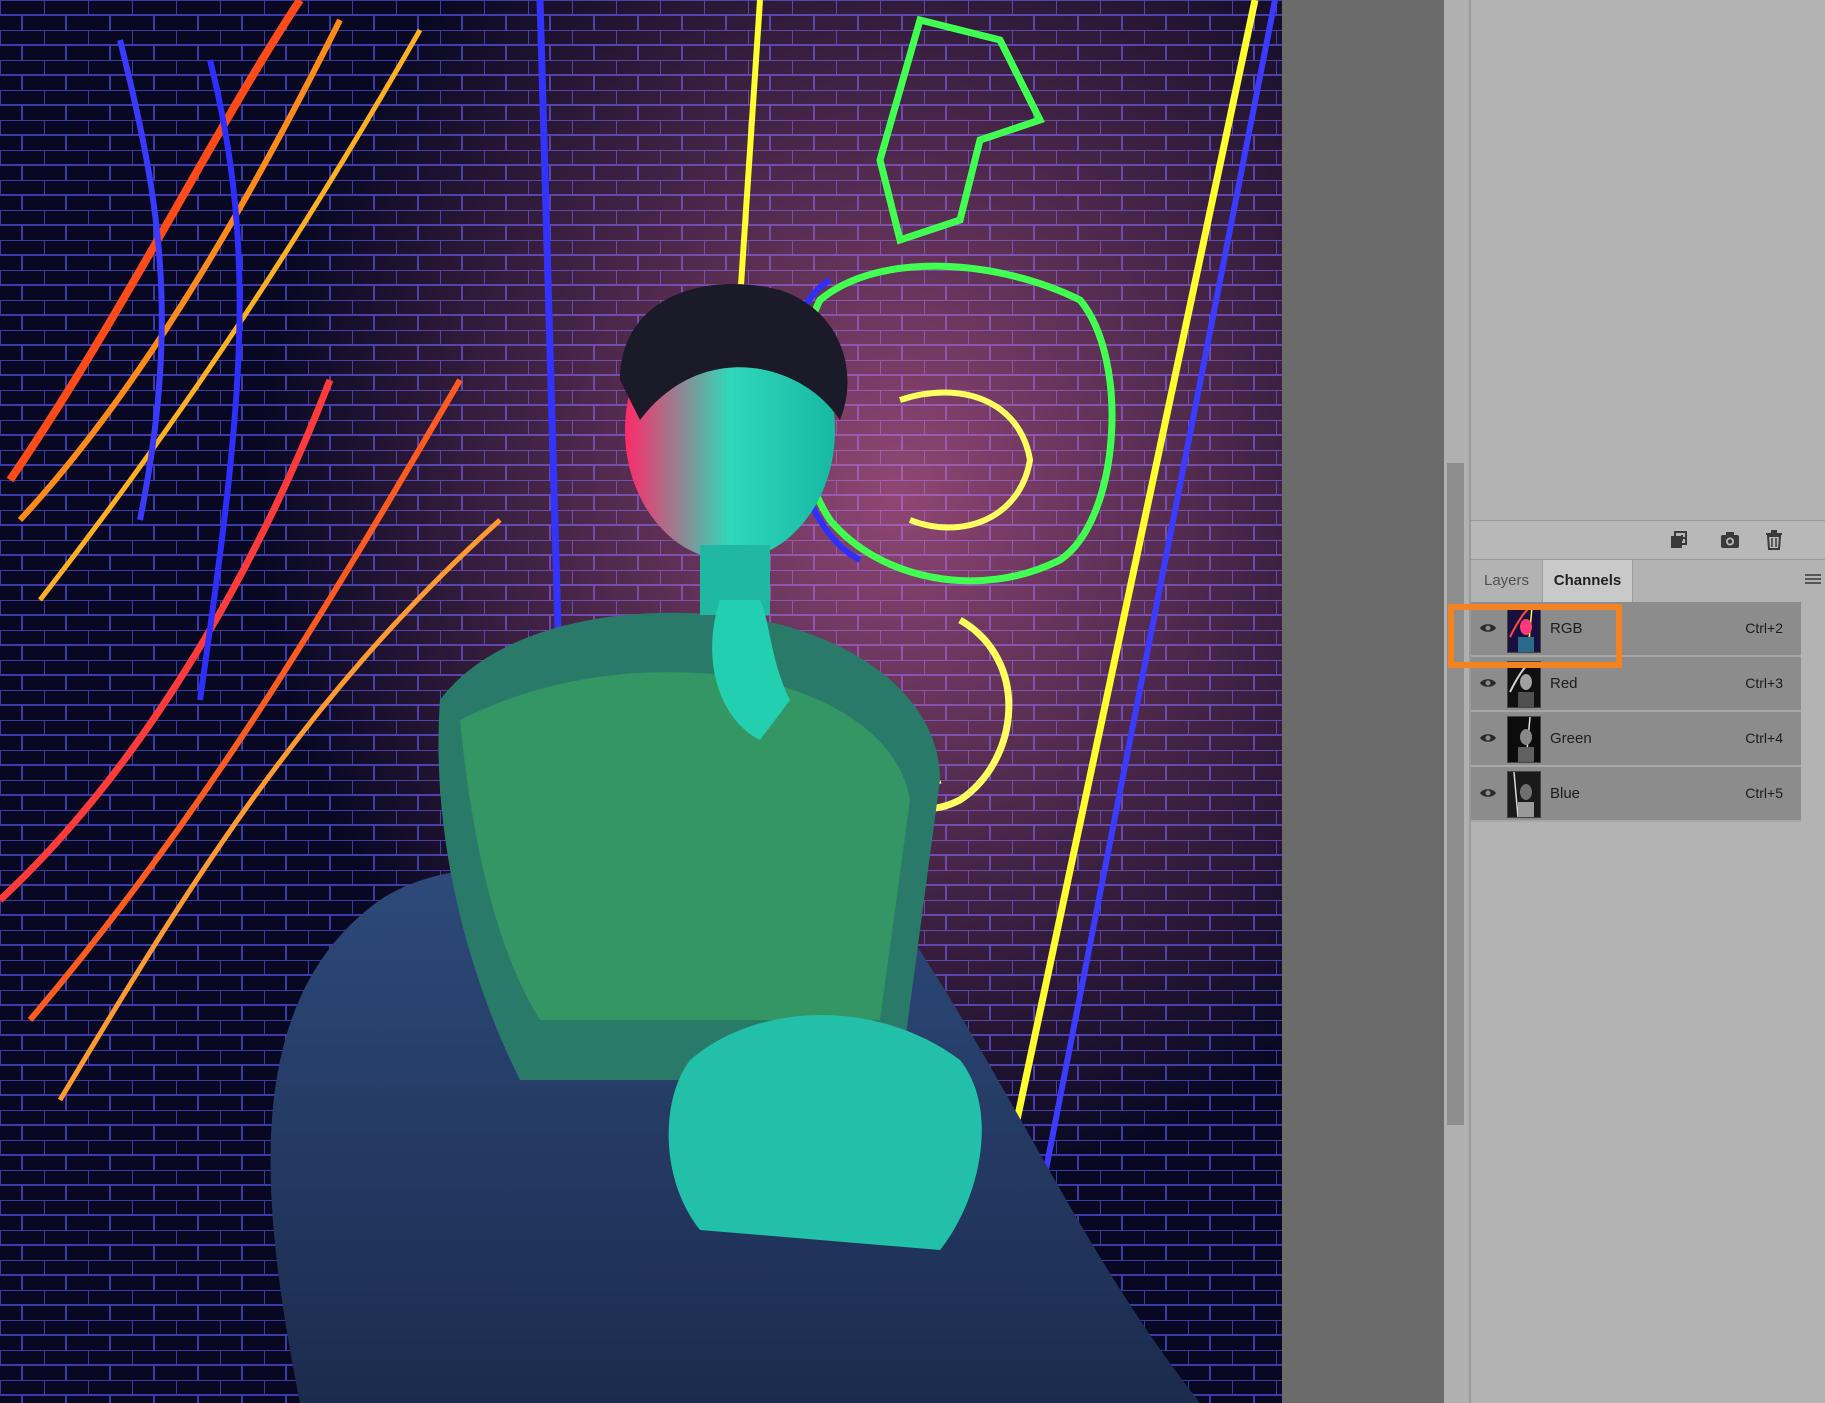  What do you see at coordinates (1764, 683) in the screenshot?
I see `channel-shortcut: Ctrl+3` at bounding box center [1764, 683].